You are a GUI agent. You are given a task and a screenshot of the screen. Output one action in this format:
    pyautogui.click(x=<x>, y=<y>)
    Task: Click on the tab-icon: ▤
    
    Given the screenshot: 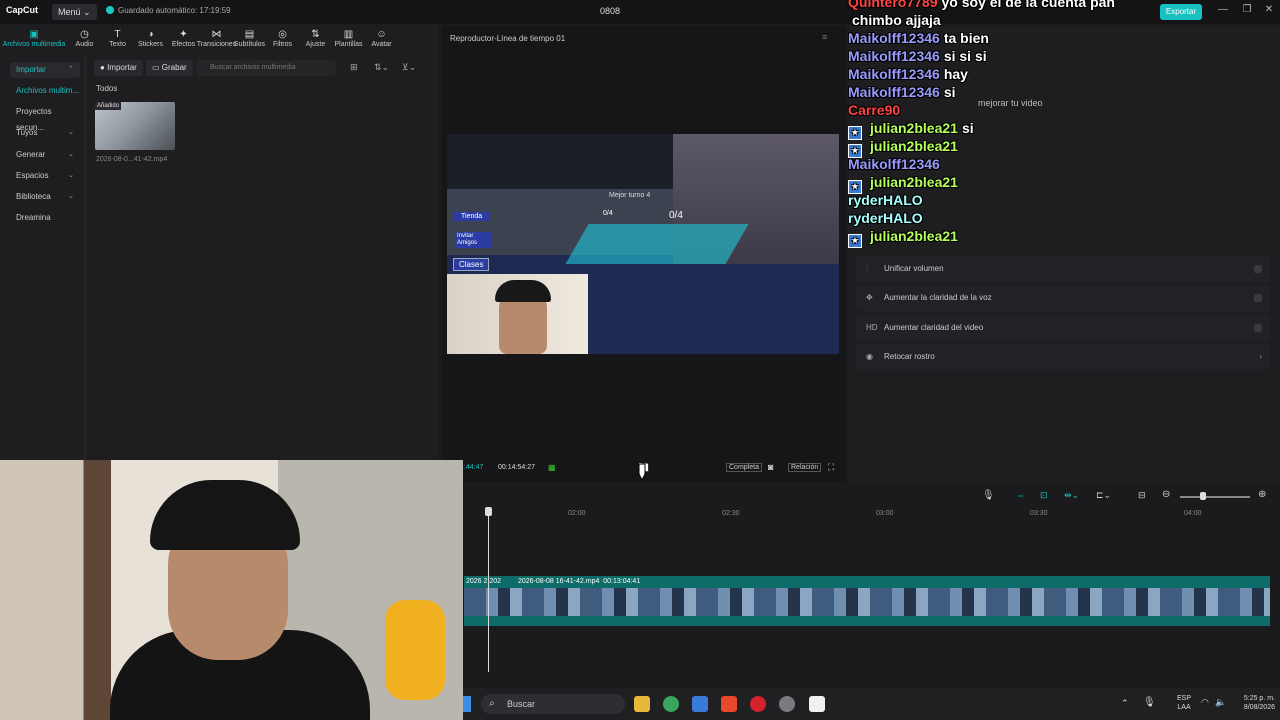 What is the action you would take?
    pyautogui.click(x=249, y=34)
    